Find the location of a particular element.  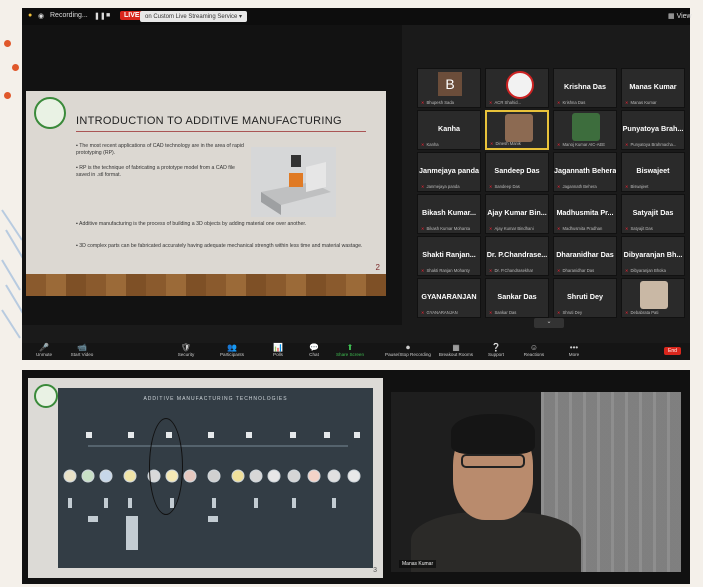

participant-tile: Manas Kumar ✕ Manas Kumar is located at coordinates (653, 88).